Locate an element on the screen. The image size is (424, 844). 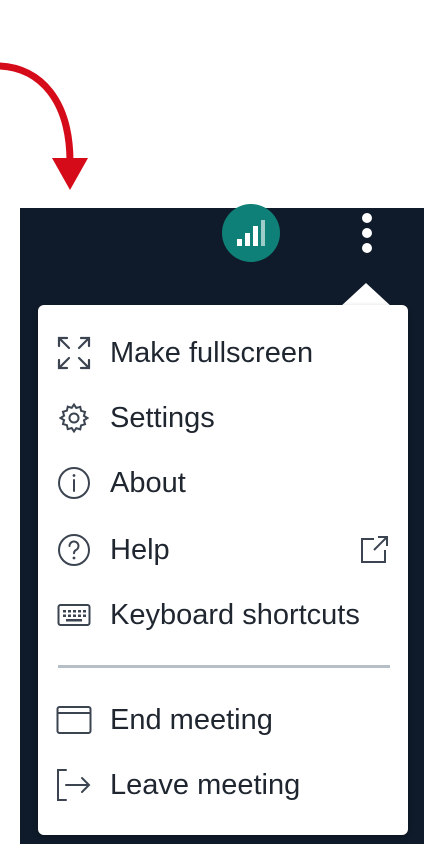
menu-caret is located at coordinates (366, 295).